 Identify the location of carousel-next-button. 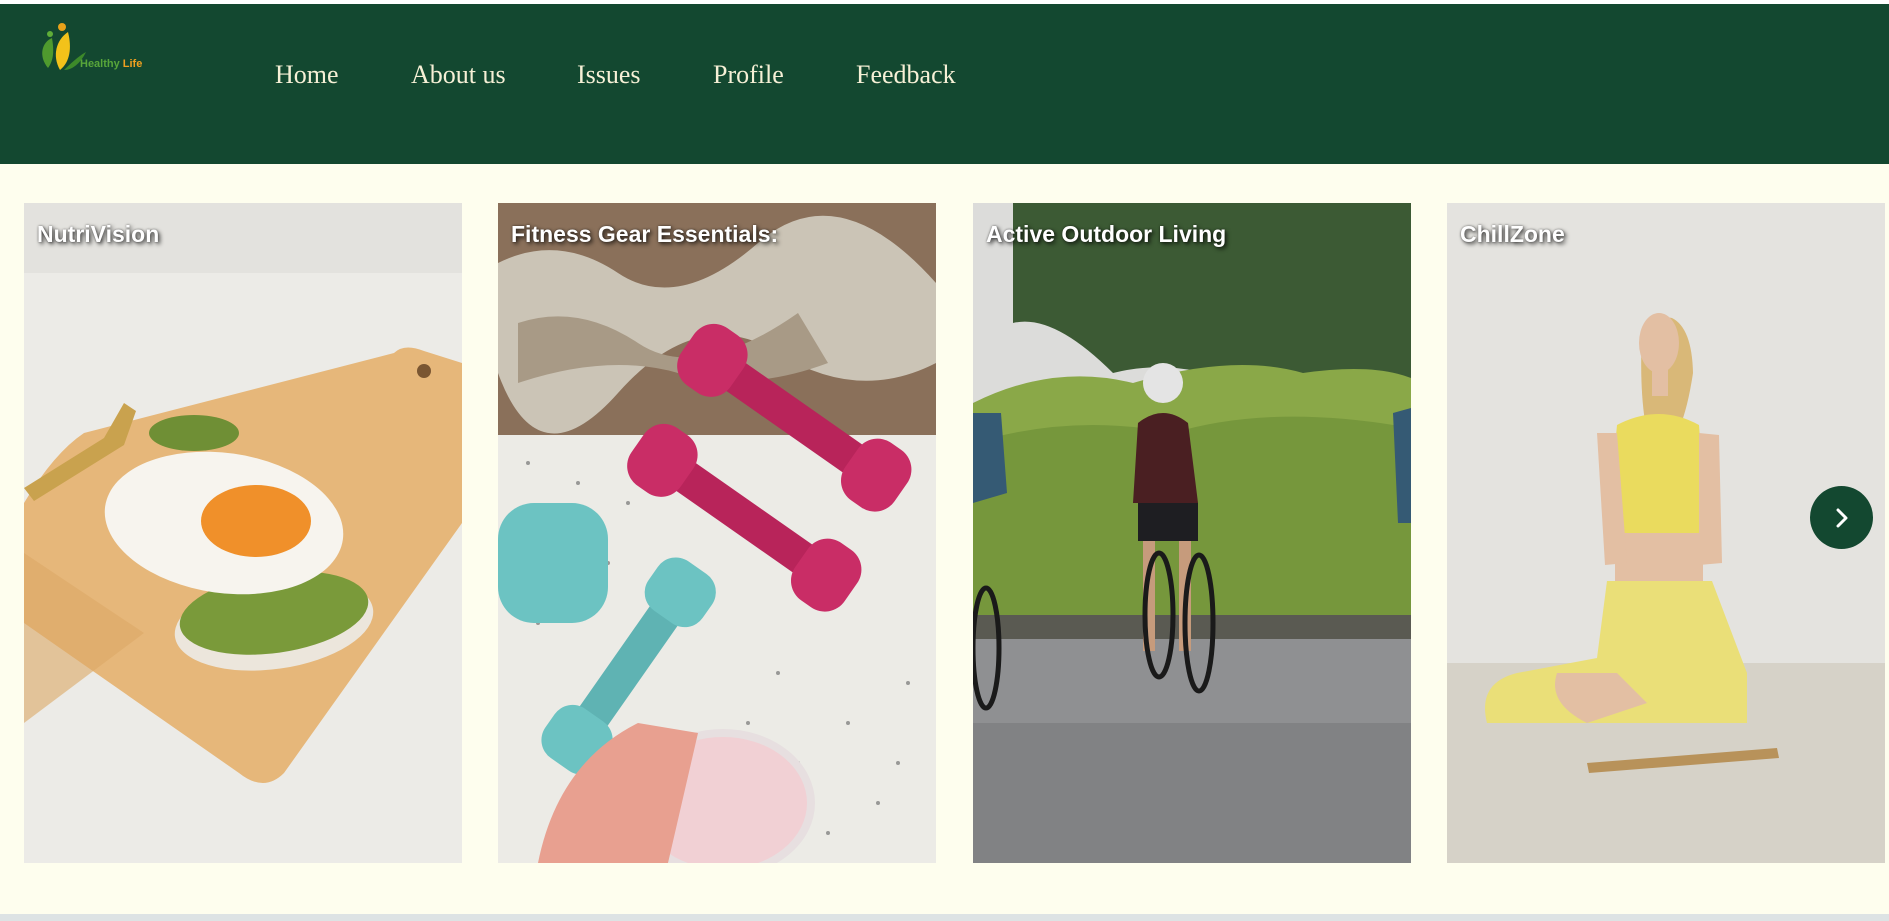
(1841, 517).